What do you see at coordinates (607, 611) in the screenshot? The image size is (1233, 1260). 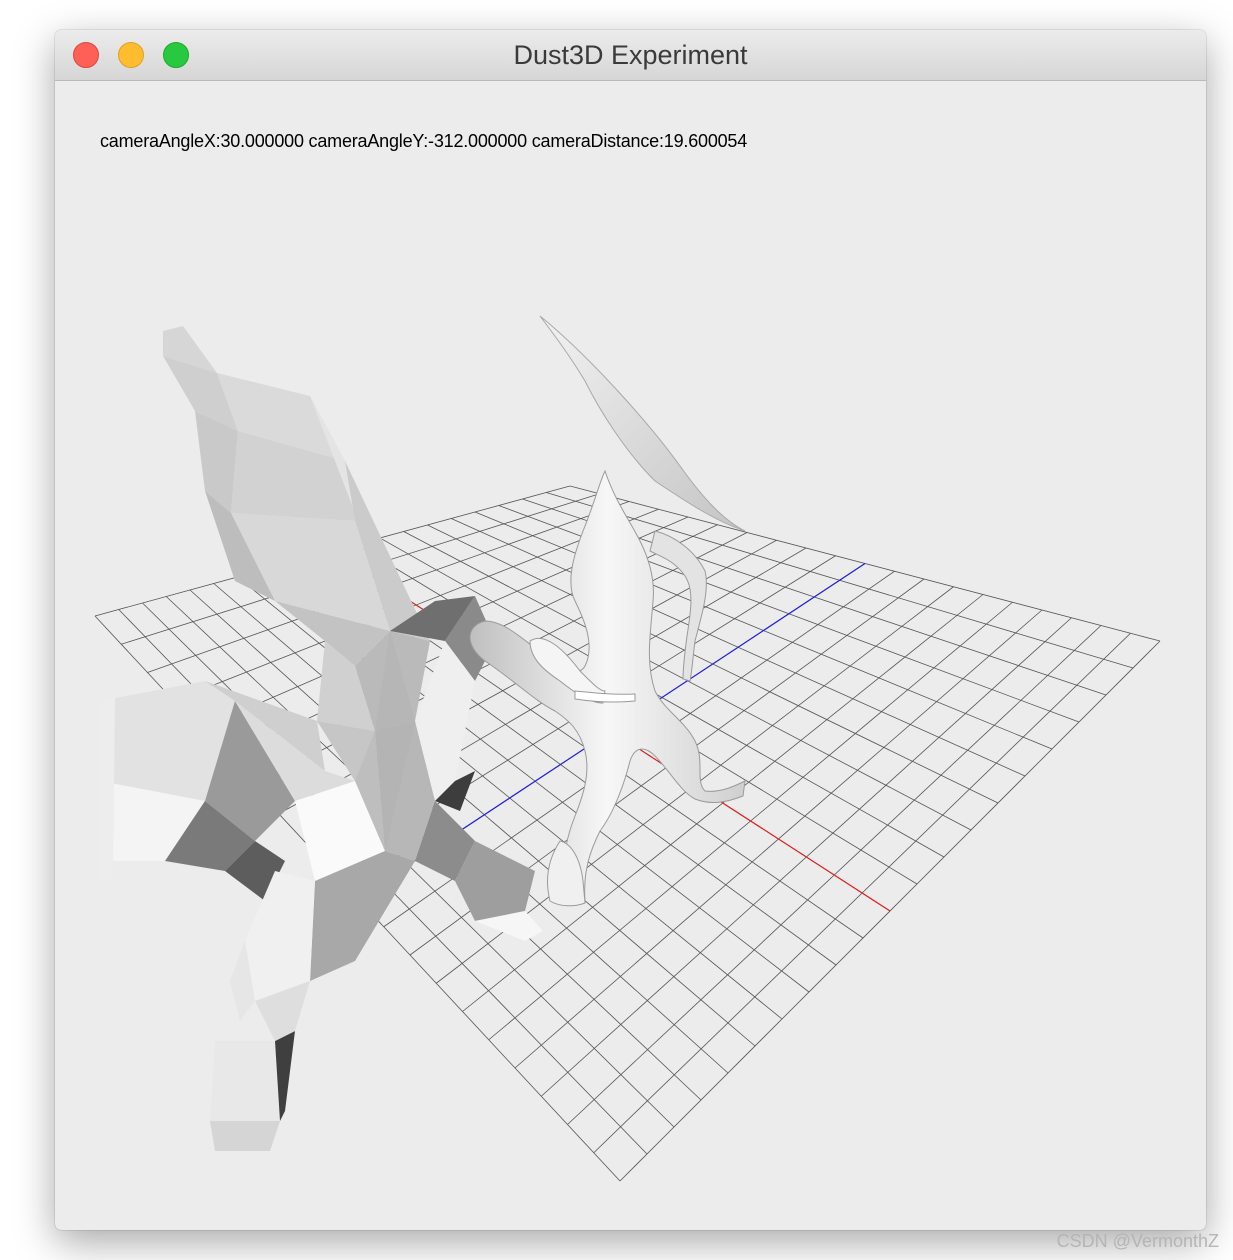 I see `smooth-model` at bounding box center [607, 611].